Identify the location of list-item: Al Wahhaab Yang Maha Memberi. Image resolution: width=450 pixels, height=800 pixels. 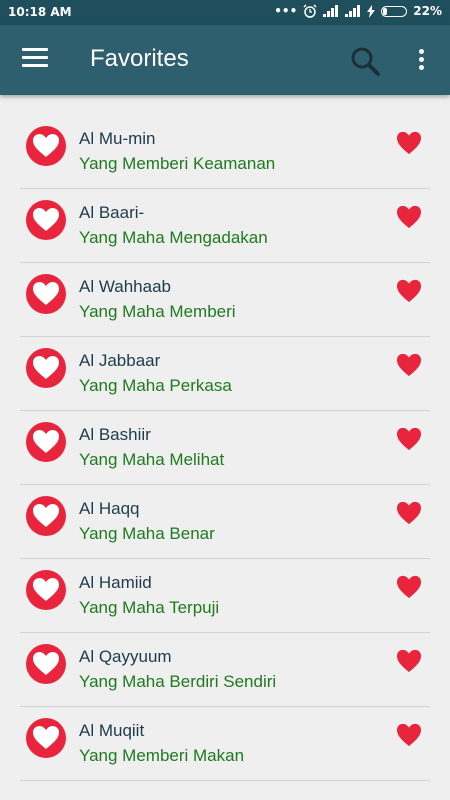
(225, 300).